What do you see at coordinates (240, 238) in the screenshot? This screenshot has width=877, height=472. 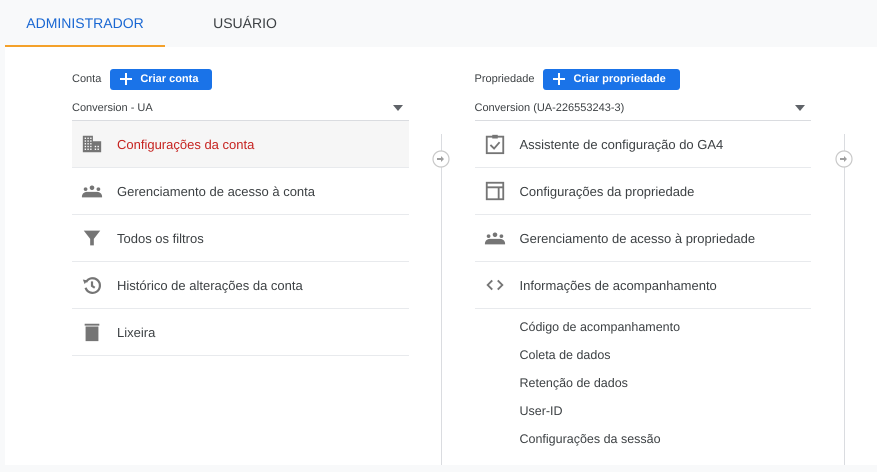 I see `menu-item: Todos os filtros` at bounding box center [240, 238].